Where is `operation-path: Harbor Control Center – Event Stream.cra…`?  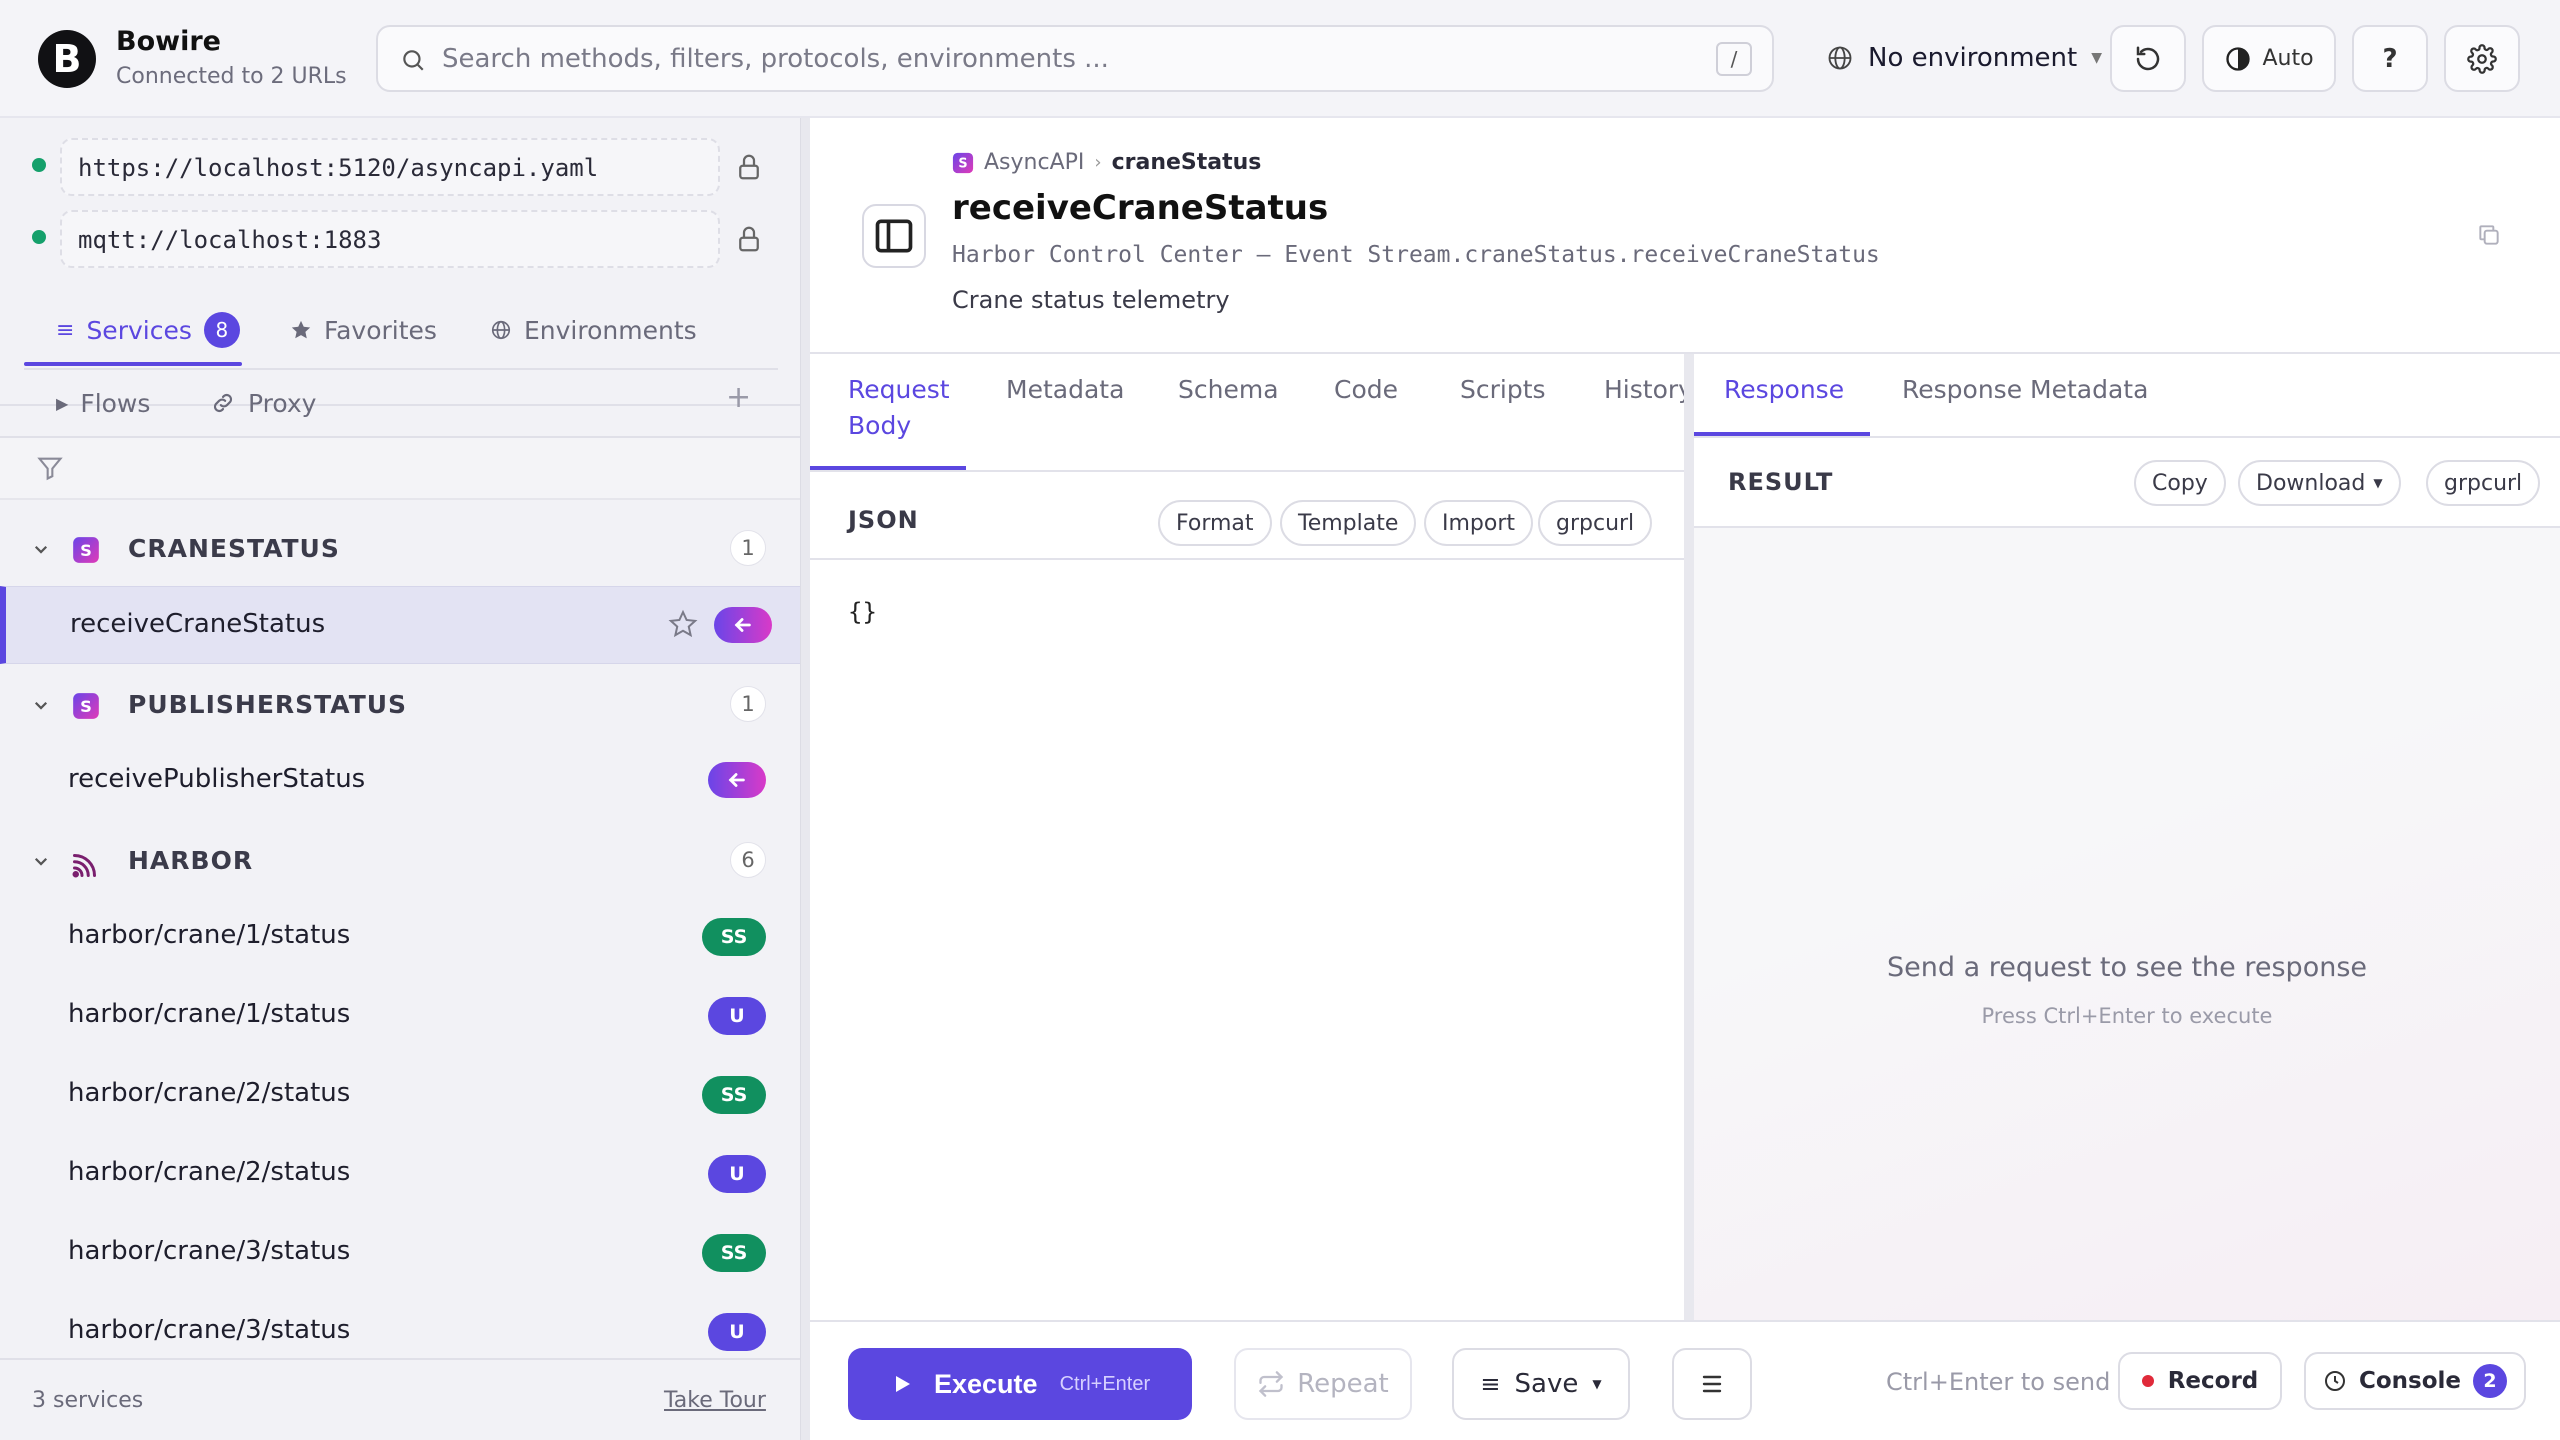
operation-path: Harbor Control Center – Event Stream.cra… is located at coordinates (1416, 255).